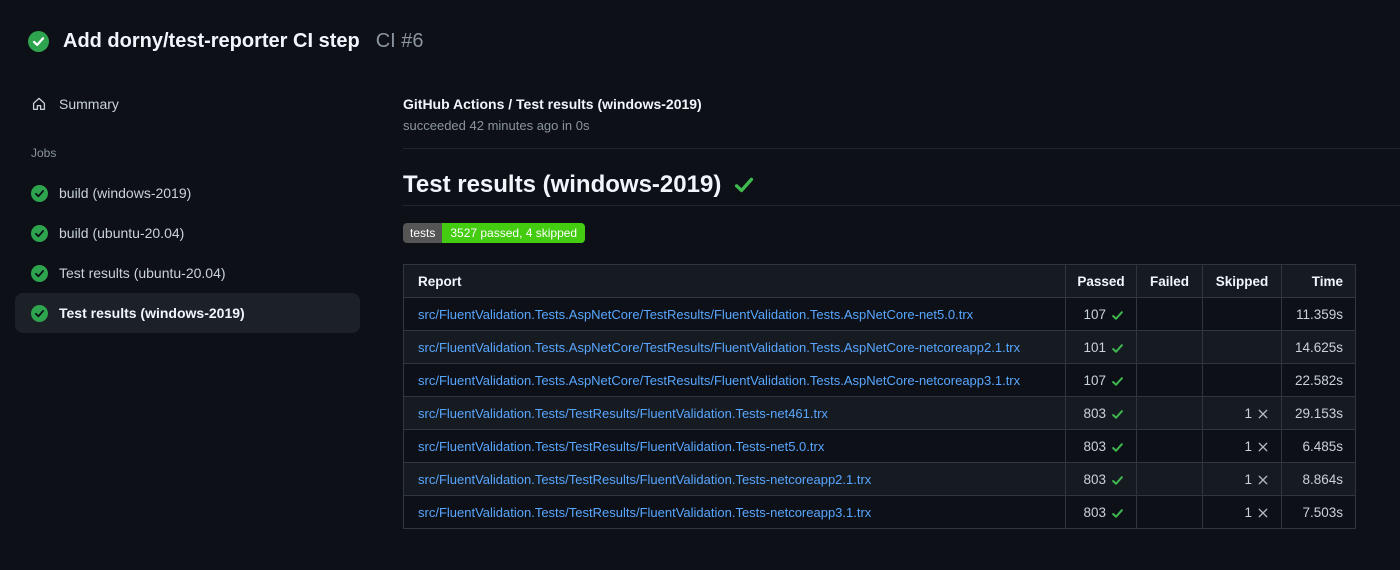  I want to click on time-cell: 8.864s, so click(1318, 479).